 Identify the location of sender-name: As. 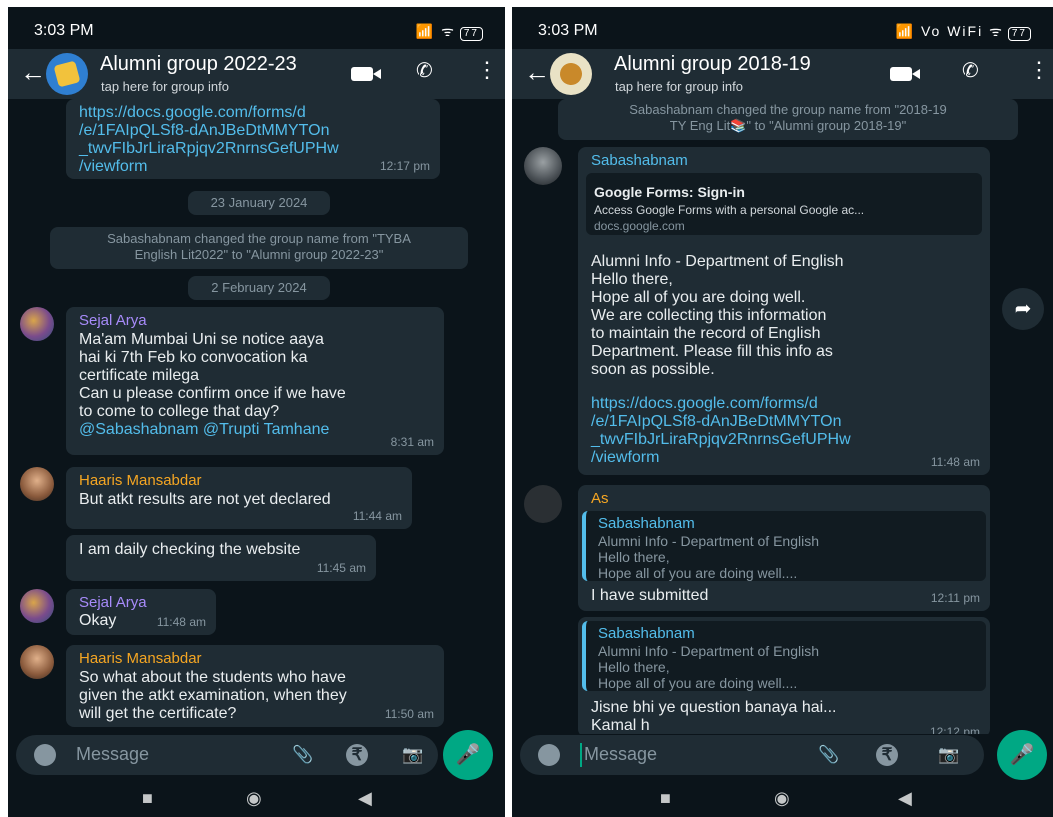
(600, 499).